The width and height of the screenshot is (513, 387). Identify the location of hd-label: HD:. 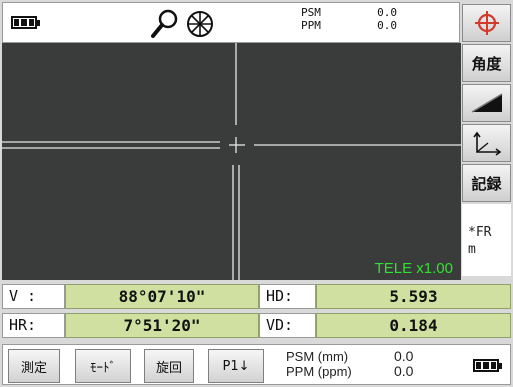
(287, 296).